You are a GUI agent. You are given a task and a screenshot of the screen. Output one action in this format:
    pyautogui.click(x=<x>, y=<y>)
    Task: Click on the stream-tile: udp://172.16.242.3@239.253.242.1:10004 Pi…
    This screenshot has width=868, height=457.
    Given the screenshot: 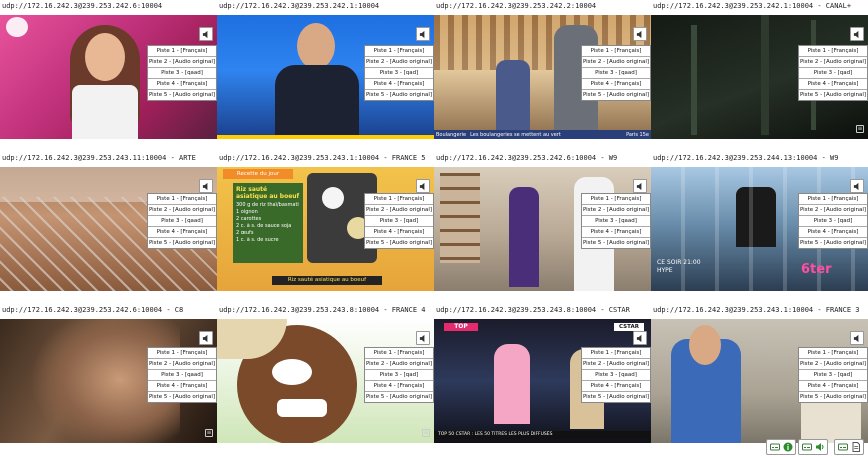 What is the action you would take?
    pyautogui.click(x=325, y=76)
    